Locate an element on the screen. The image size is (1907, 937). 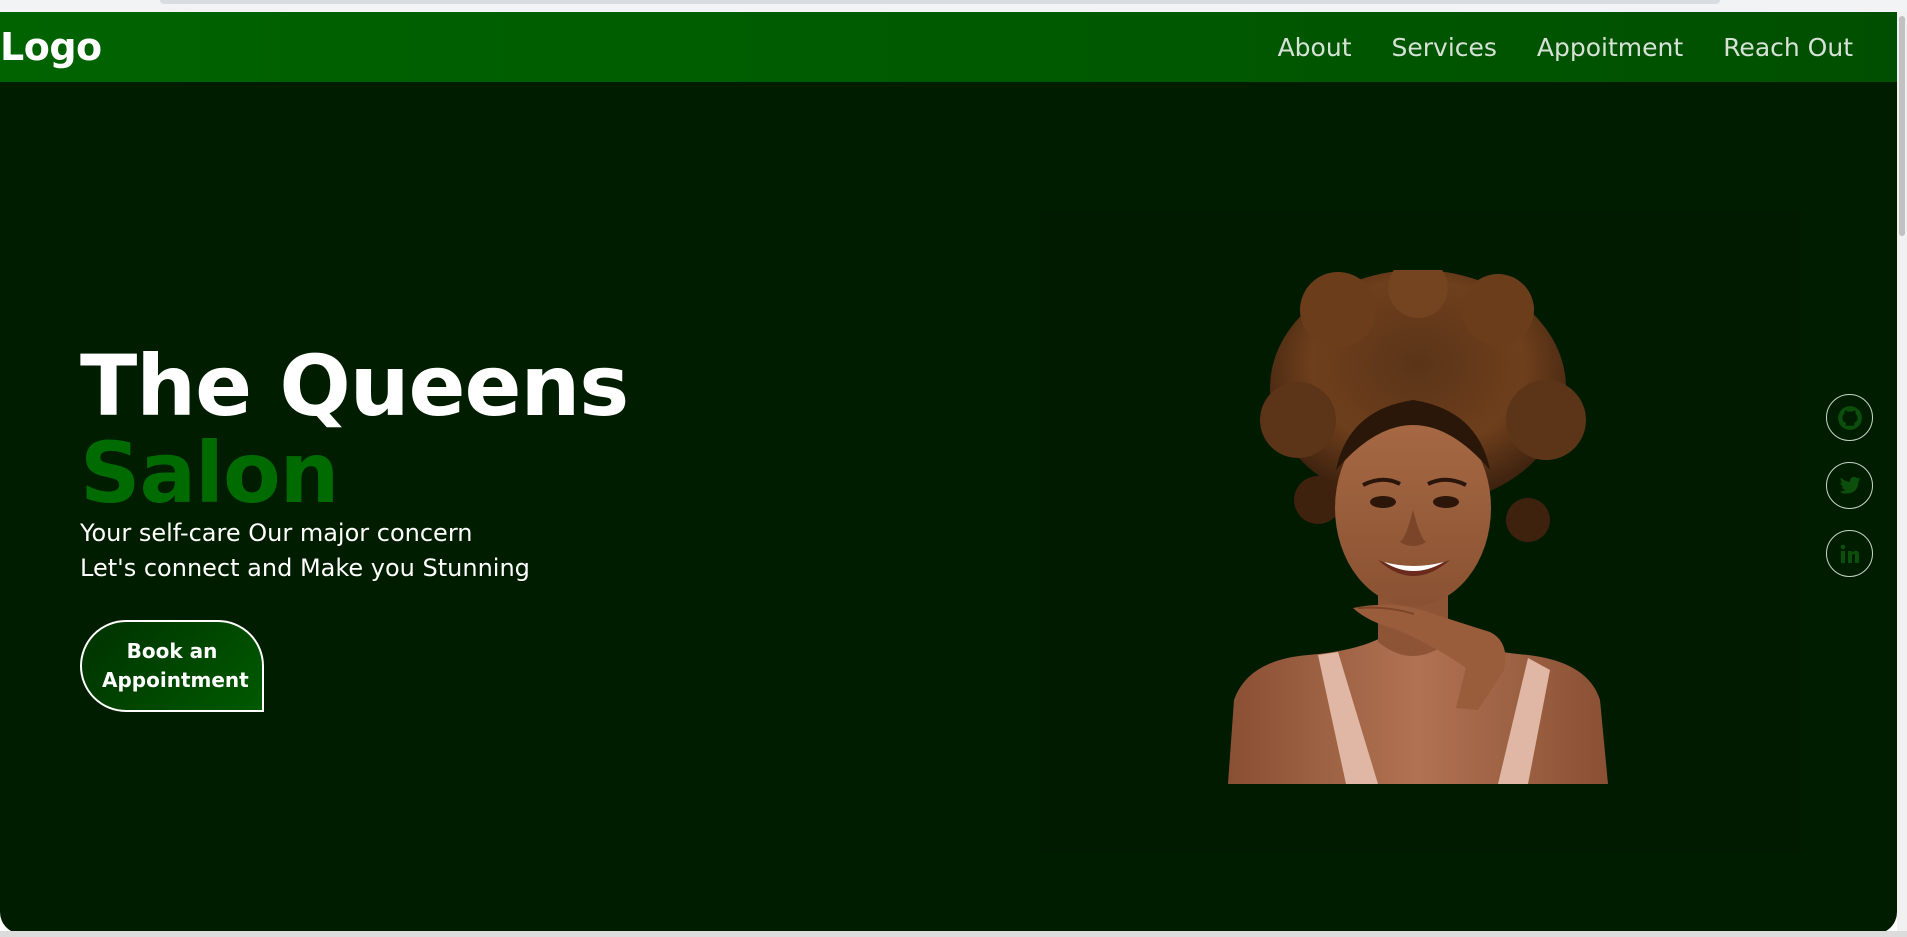
book-appointment-button: Book an Appointment is located at coordinates (172, 666).